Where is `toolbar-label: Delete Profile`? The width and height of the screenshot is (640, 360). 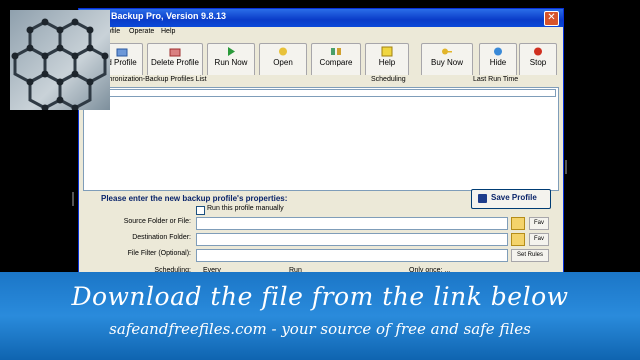
toolbar-label: Delete Profile is located at coordinates (175, 62).